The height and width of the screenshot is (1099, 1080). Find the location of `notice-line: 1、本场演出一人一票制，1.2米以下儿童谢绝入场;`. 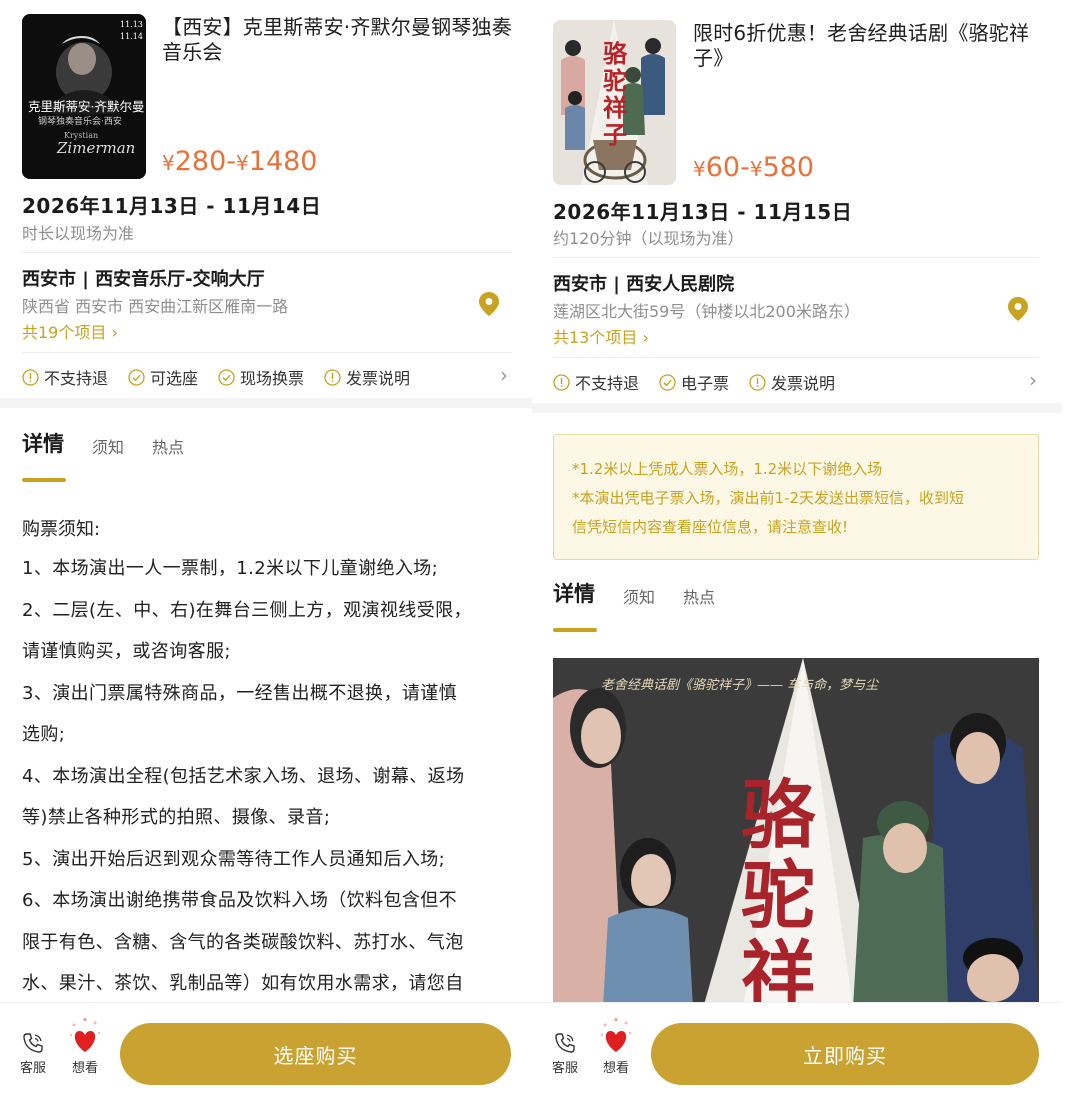

notice-line: 1、本场演出一人一票制，1.2米以下儿童谢绝入场; is located at coordinates (230, 568).